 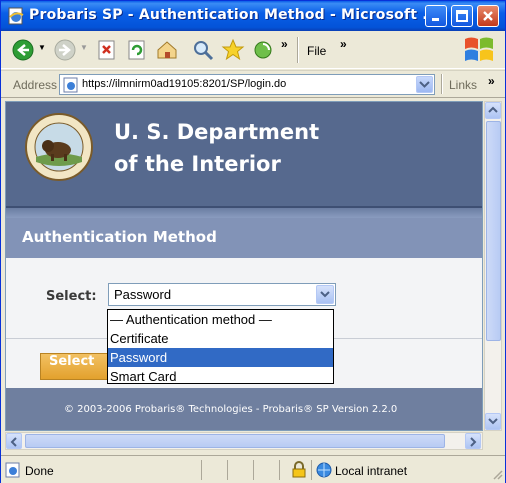 What do you see at coordinates (233, 50) in the screenshot?
I see `favorites-star-icon` at bounding box center [233, 50].